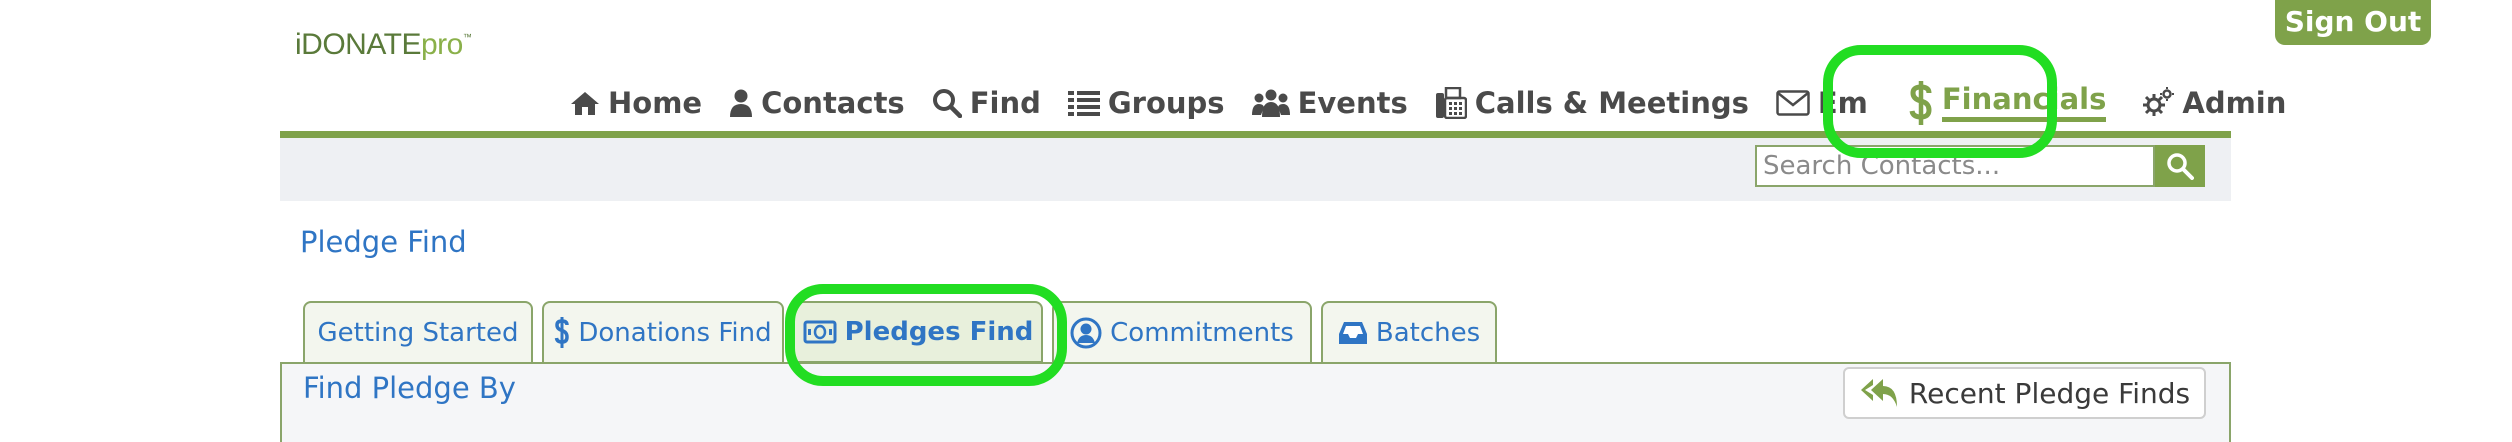  Describe the element at coordinates (358, 44) in the screenshot. I see `logo-brand: iDONATE` at that location.